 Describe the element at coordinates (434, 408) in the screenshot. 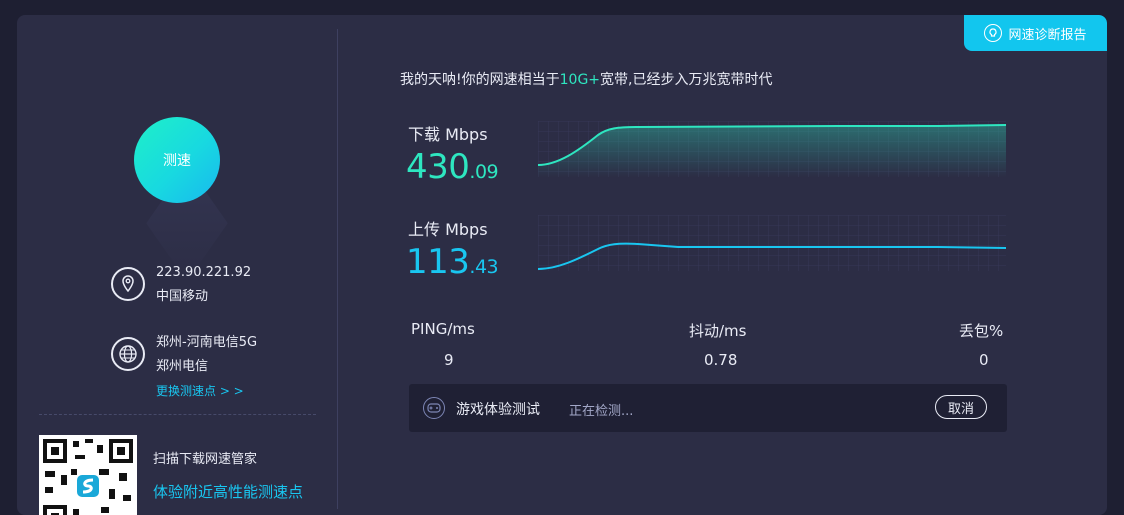

I see `gamepad-icon` at that location.